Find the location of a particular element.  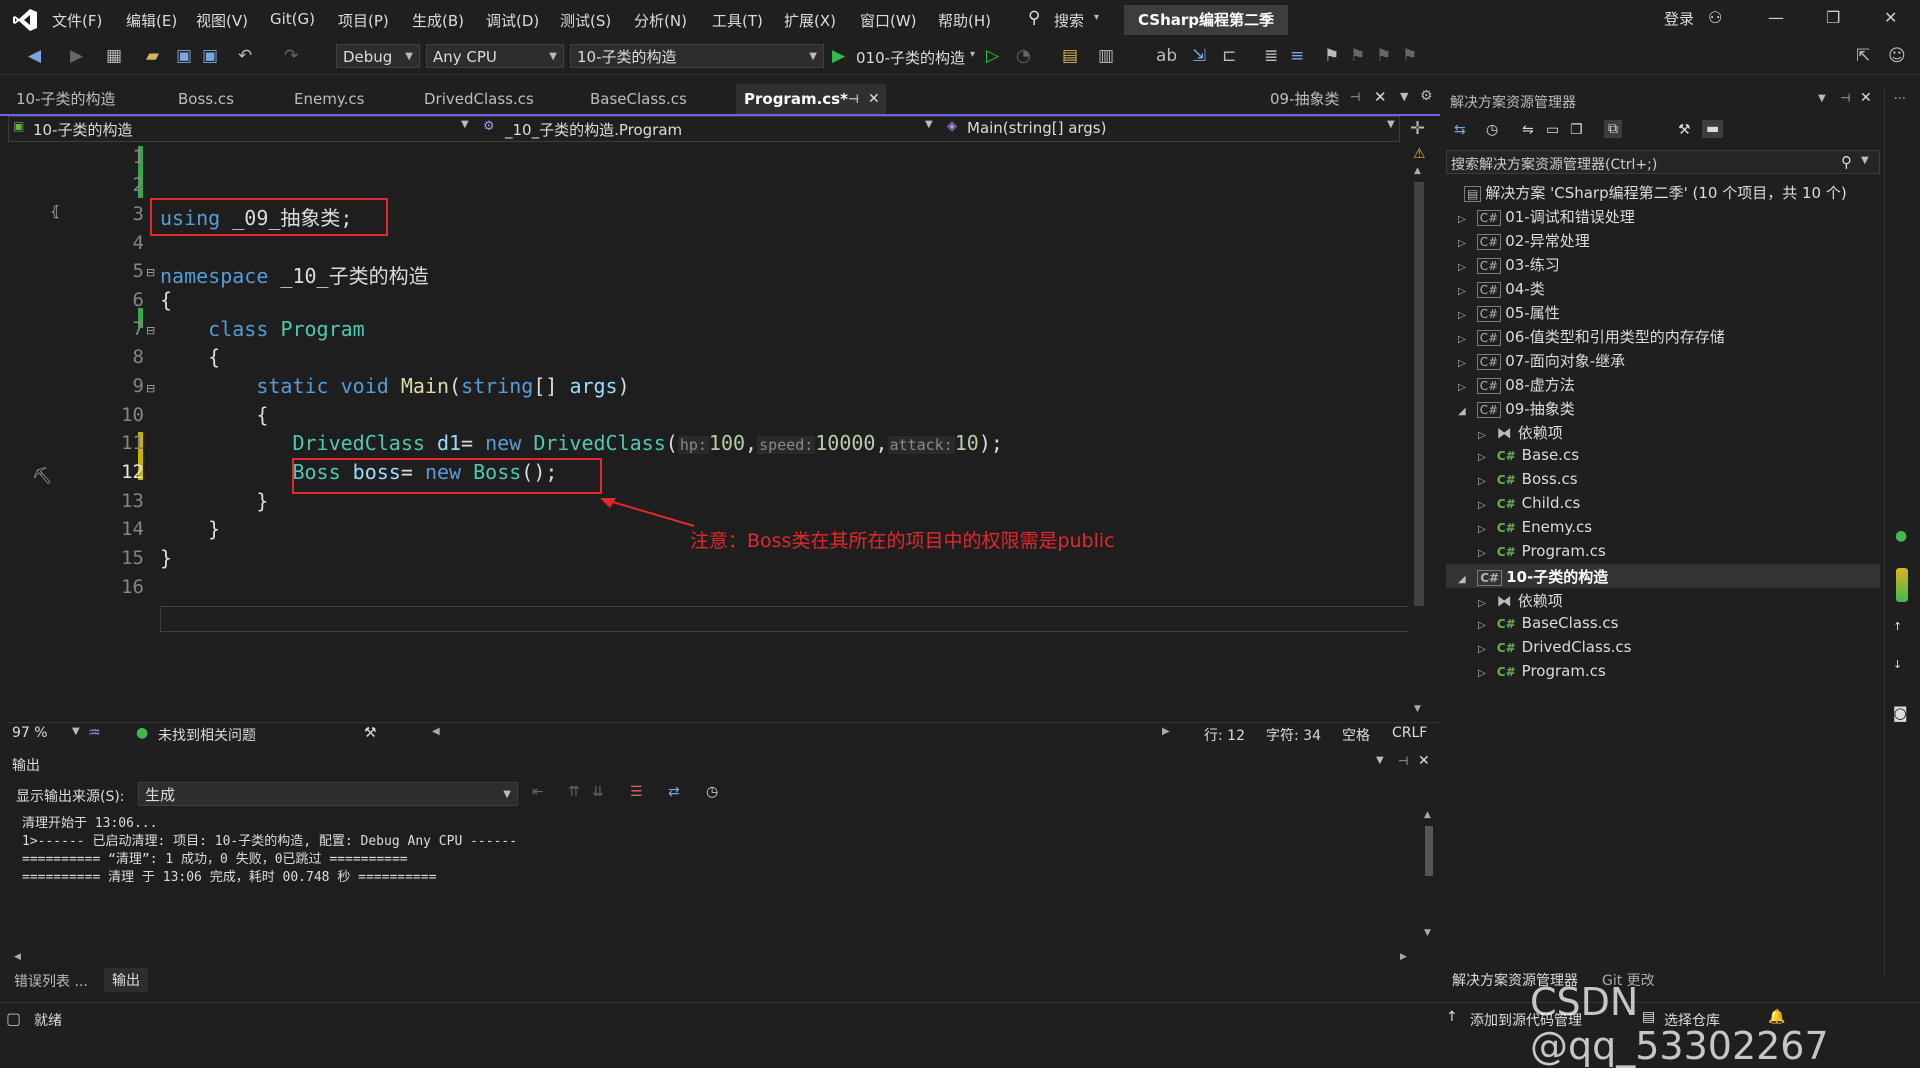

solution-search-input: 搜索解决方案资源管理器(Ctrl+;) ⚲ ▼ is located at coordinates (1663, 162).